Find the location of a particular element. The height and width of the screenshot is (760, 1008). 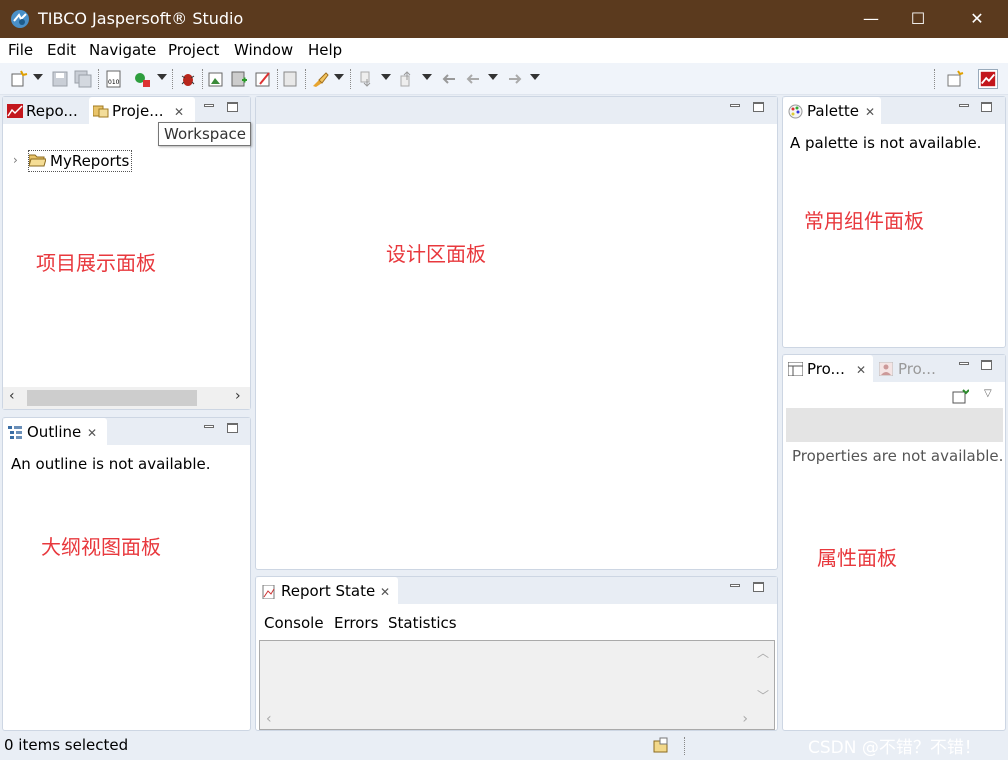

maximize-button: ☐ is located at coordinates (918, 19).